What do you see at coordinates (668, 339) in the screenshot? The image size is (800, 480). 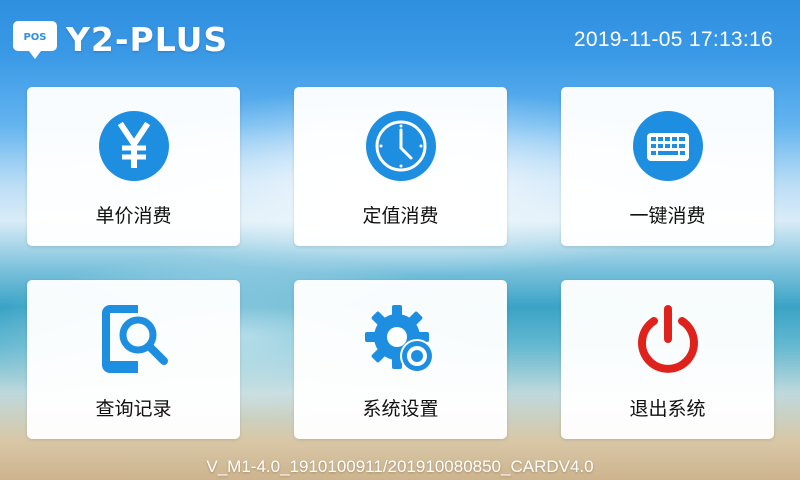 I see `power-icon` at bounding box center [668, 339].